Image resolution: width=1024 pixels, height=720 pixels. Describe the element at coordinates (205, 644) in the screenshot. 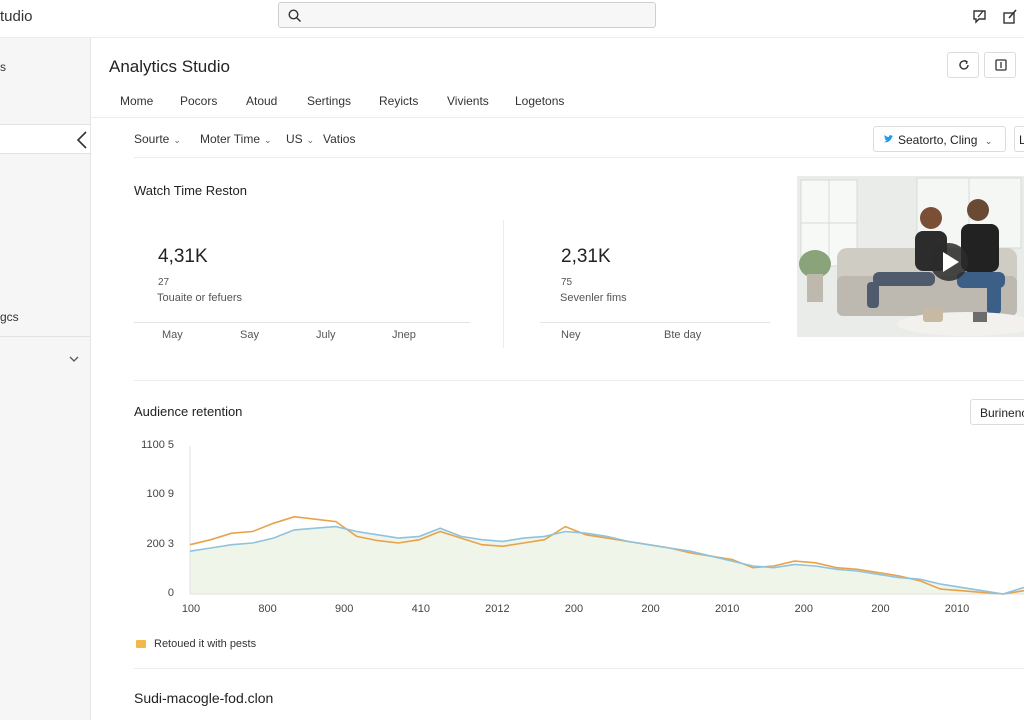

I see `legend-label: Retoued it with pests` at that location.